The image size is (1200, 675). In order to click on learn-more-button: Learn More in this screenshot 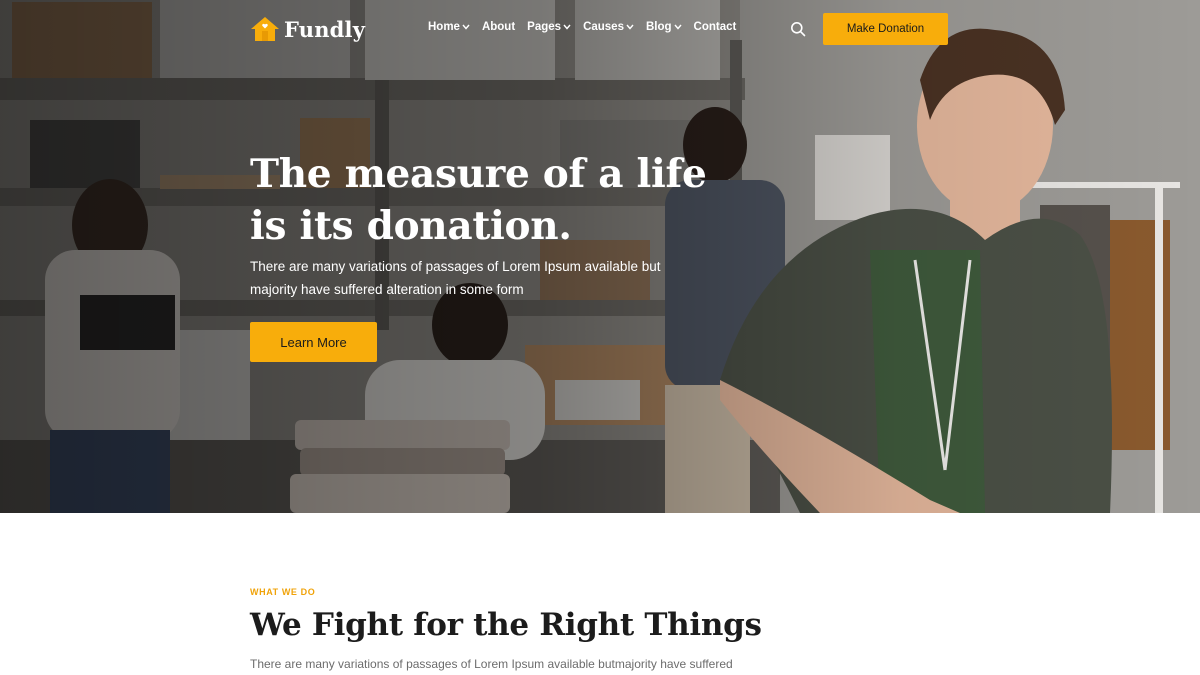, I will do `click(313, 342)`.